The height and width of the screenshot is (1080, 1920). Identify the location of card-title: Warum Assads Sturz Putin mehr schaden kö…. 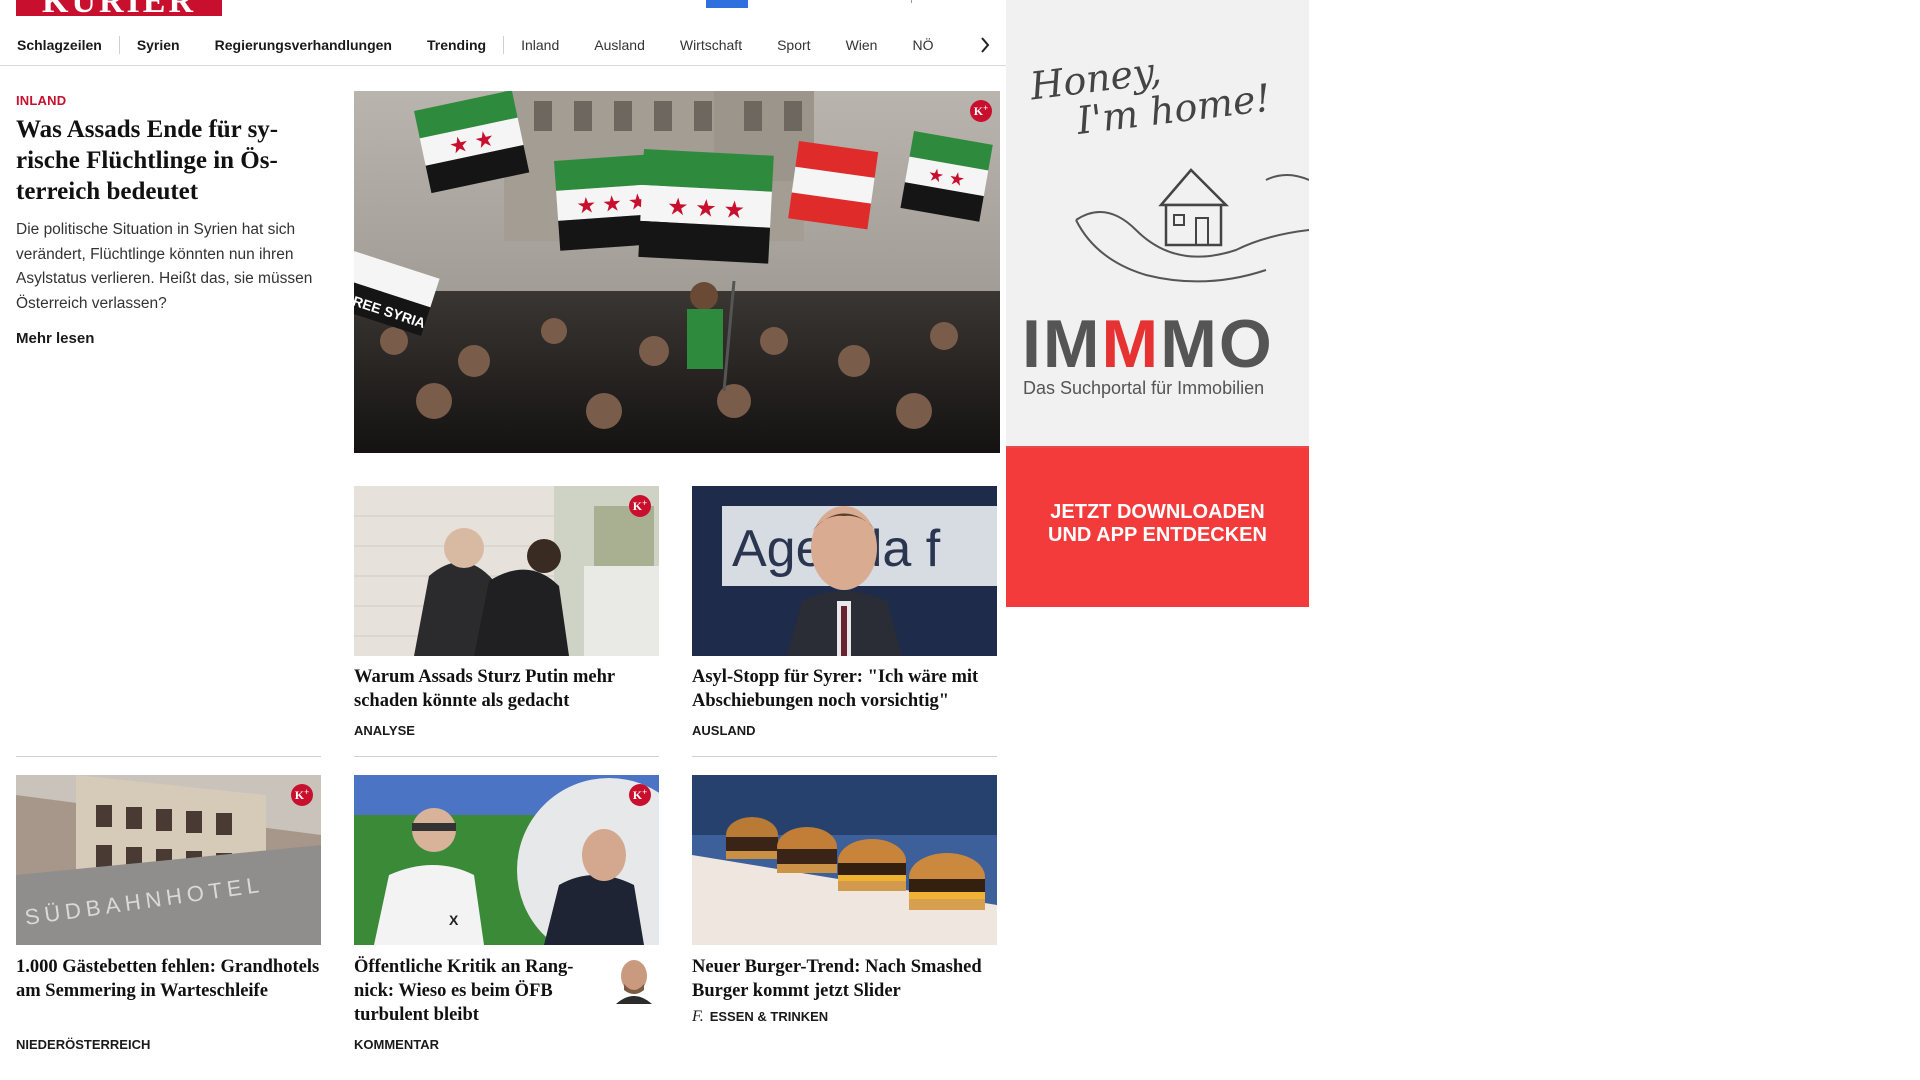
(506, 689).